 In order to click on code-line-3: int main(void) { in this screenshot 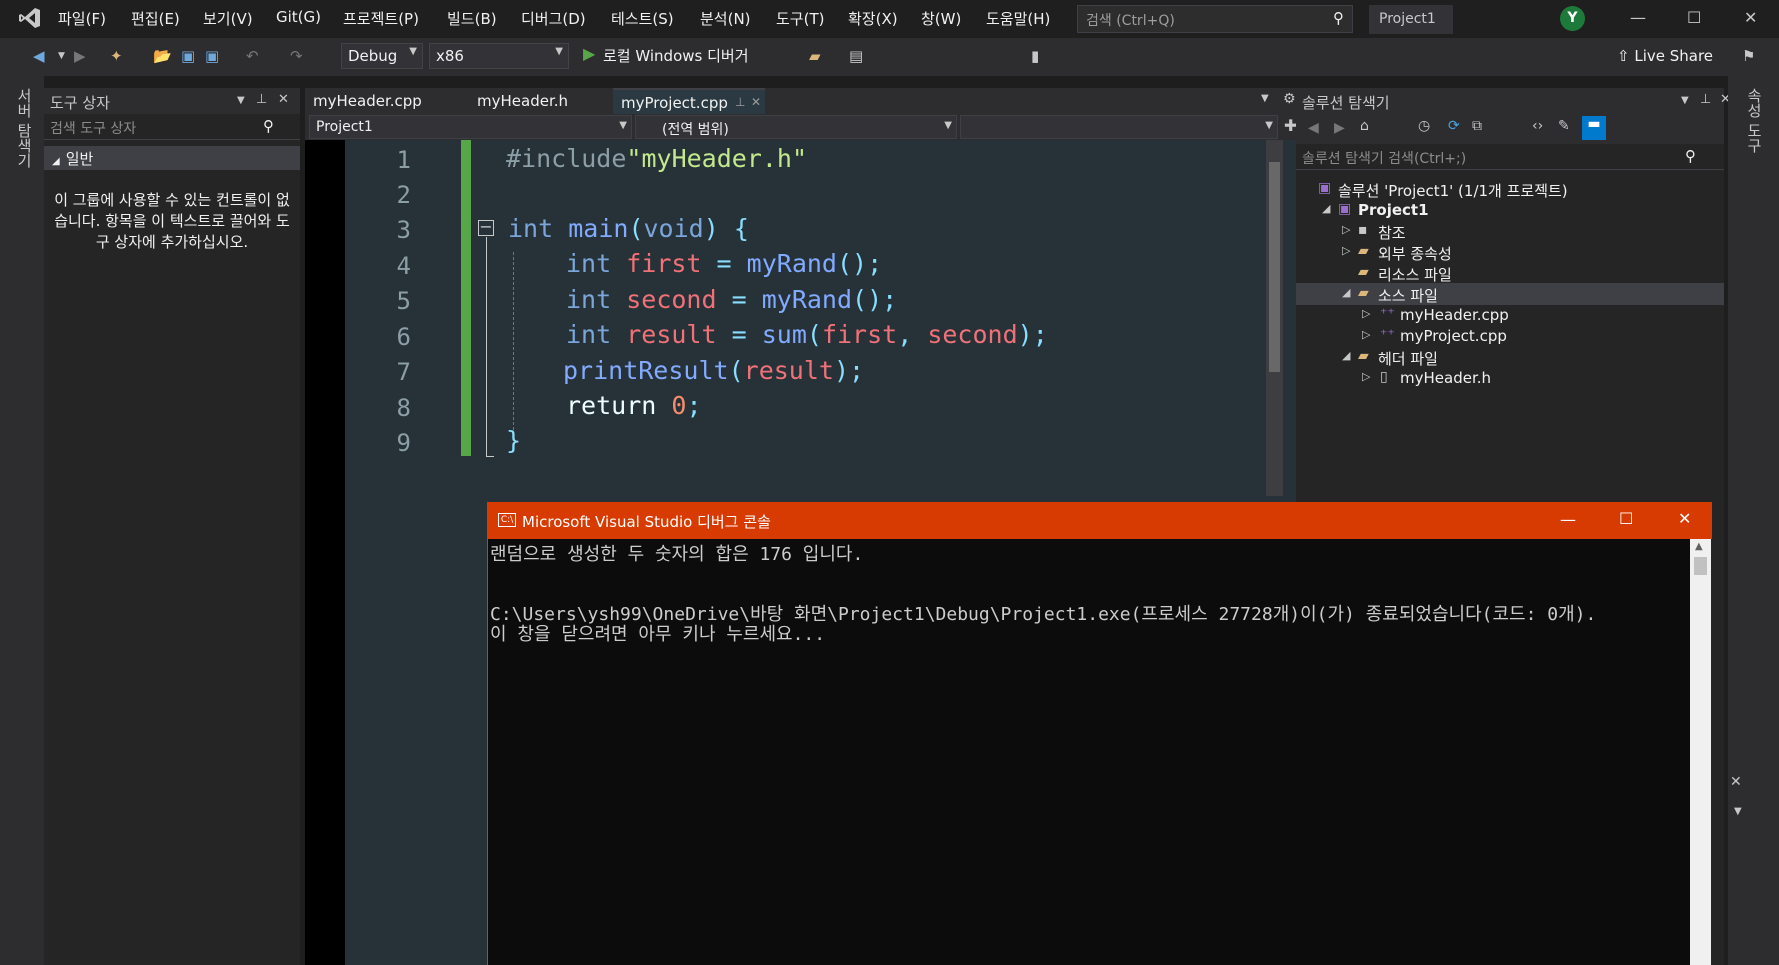, I will do `click(628, 228)`.